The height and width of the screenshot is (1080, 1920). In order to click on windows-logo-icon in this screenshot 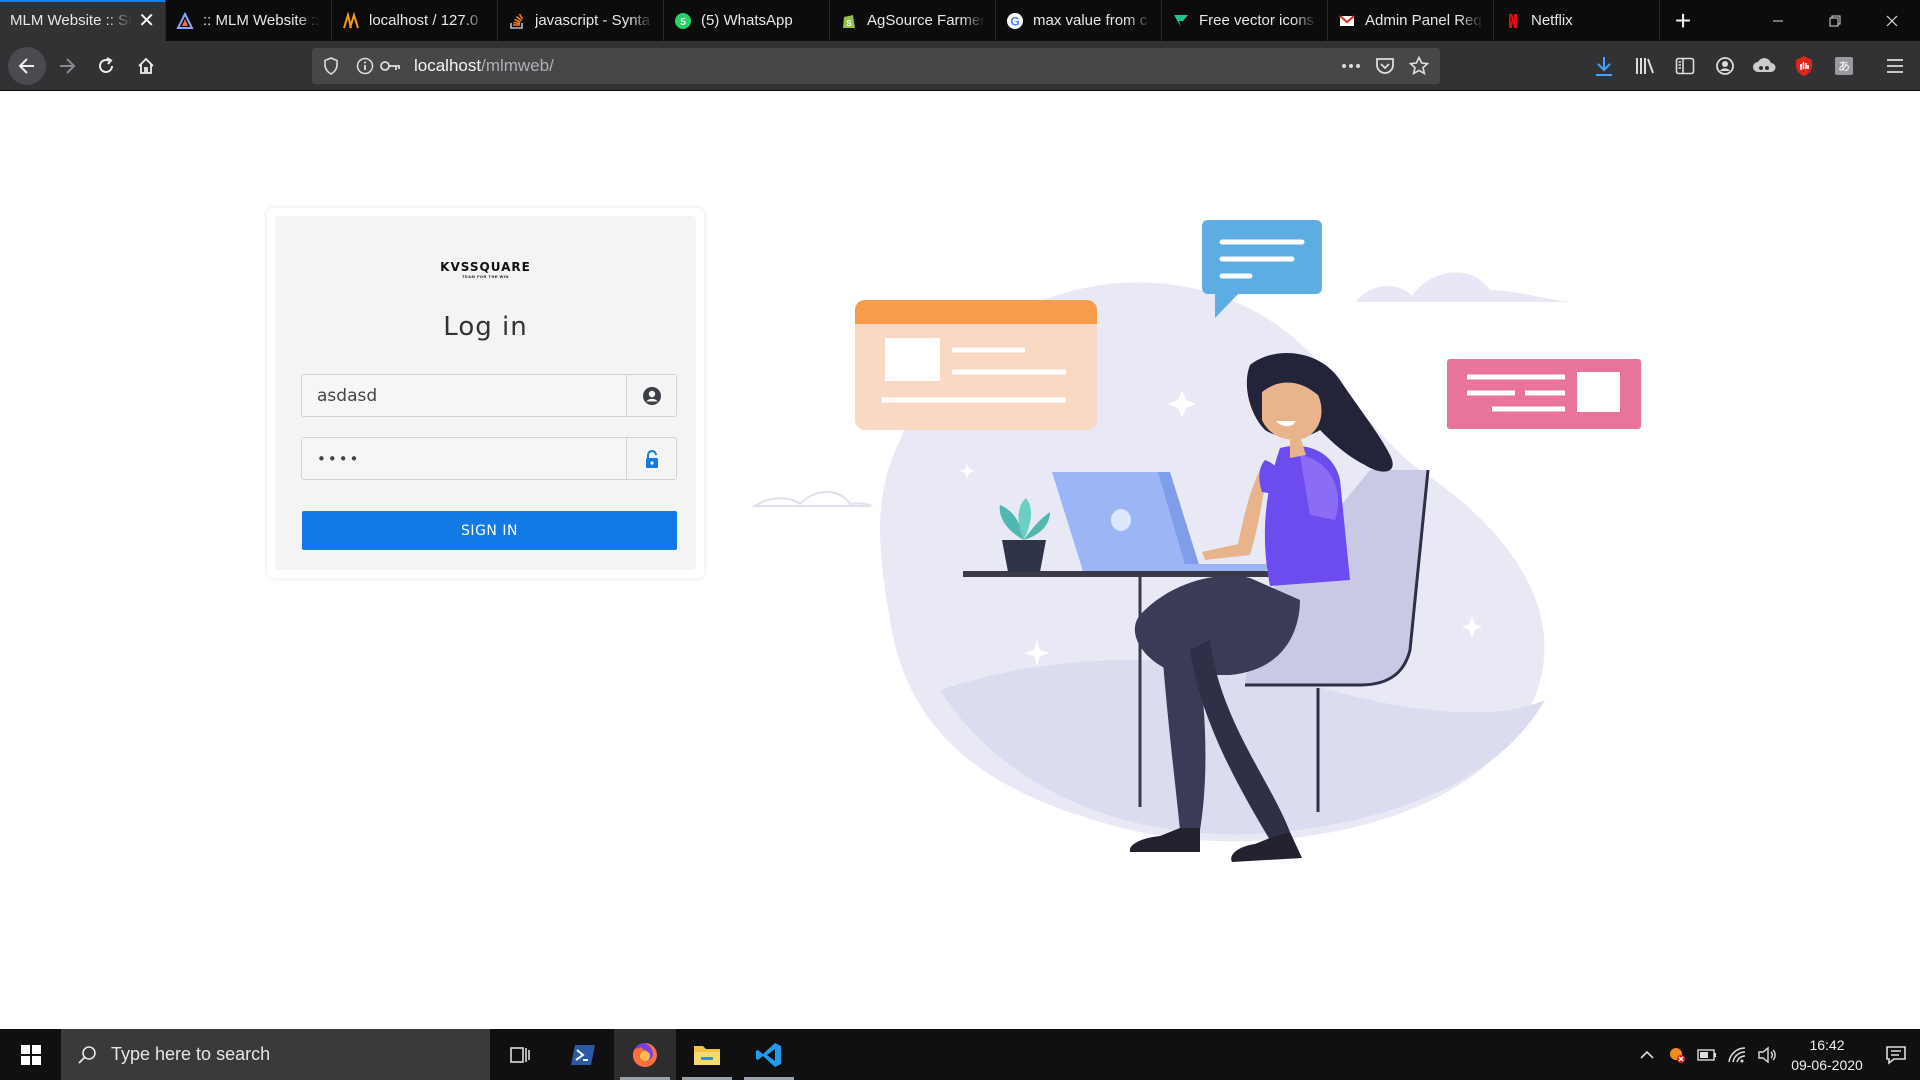, I will do `click(30, 1054)`.